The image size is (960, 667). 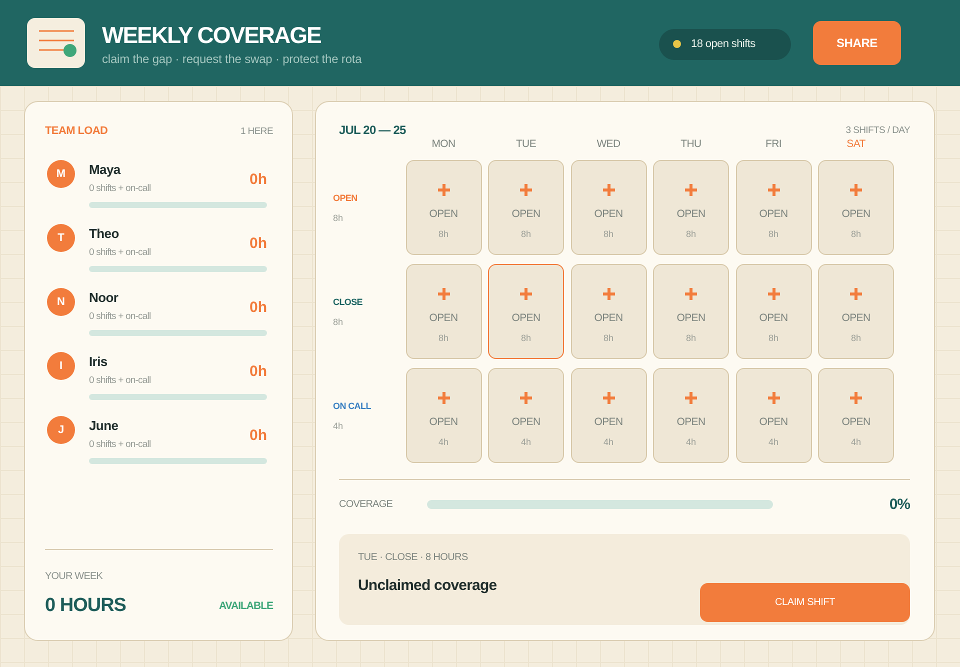 I want to click on shift-name: CLOSE, so click(x=348, y=302).